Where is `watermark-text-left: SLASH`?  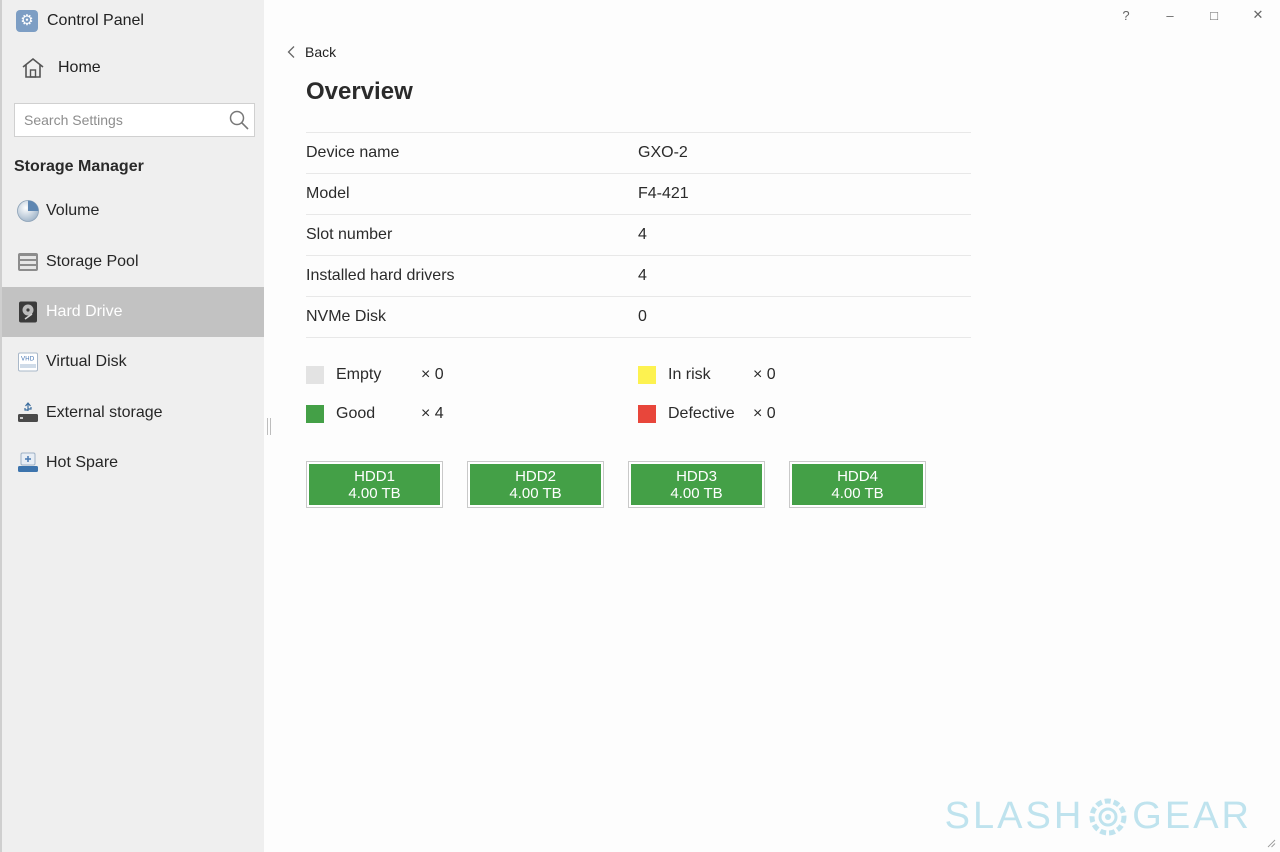 watermark-text-left: SLASH is located at coordinates (1014, 816).